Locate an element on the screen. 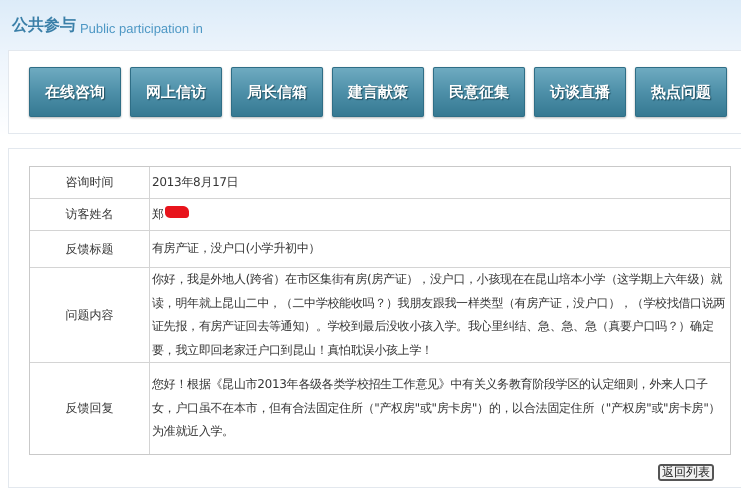 This screenshot has width=741, height=493. nav-button: 访谈直播 is located at coordinates (580, 92).